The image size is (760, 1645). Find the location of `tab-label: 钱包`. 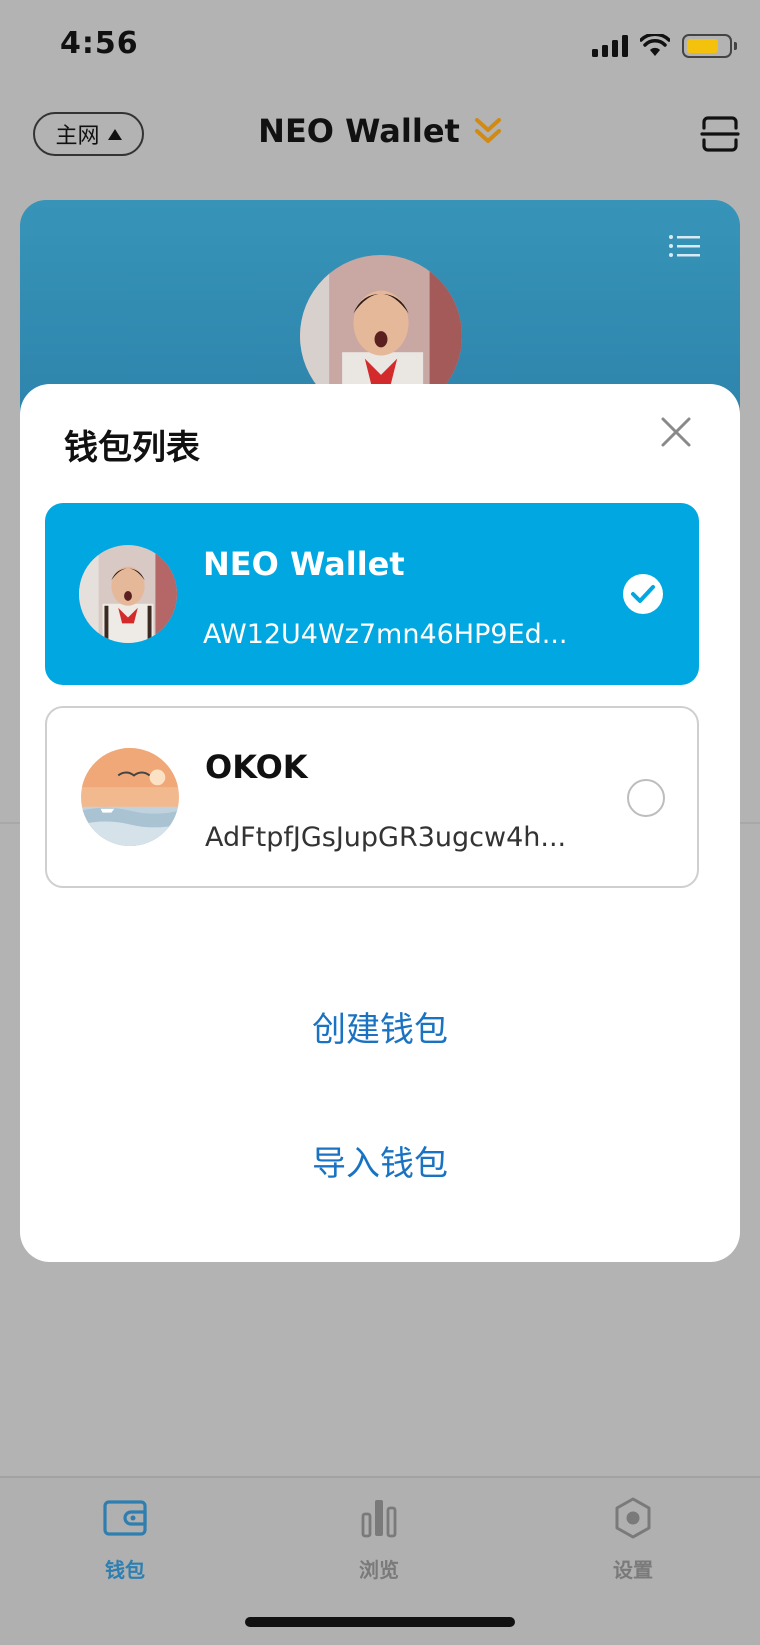

tab-label: 钱包 is located at coordinates (125, 1570).